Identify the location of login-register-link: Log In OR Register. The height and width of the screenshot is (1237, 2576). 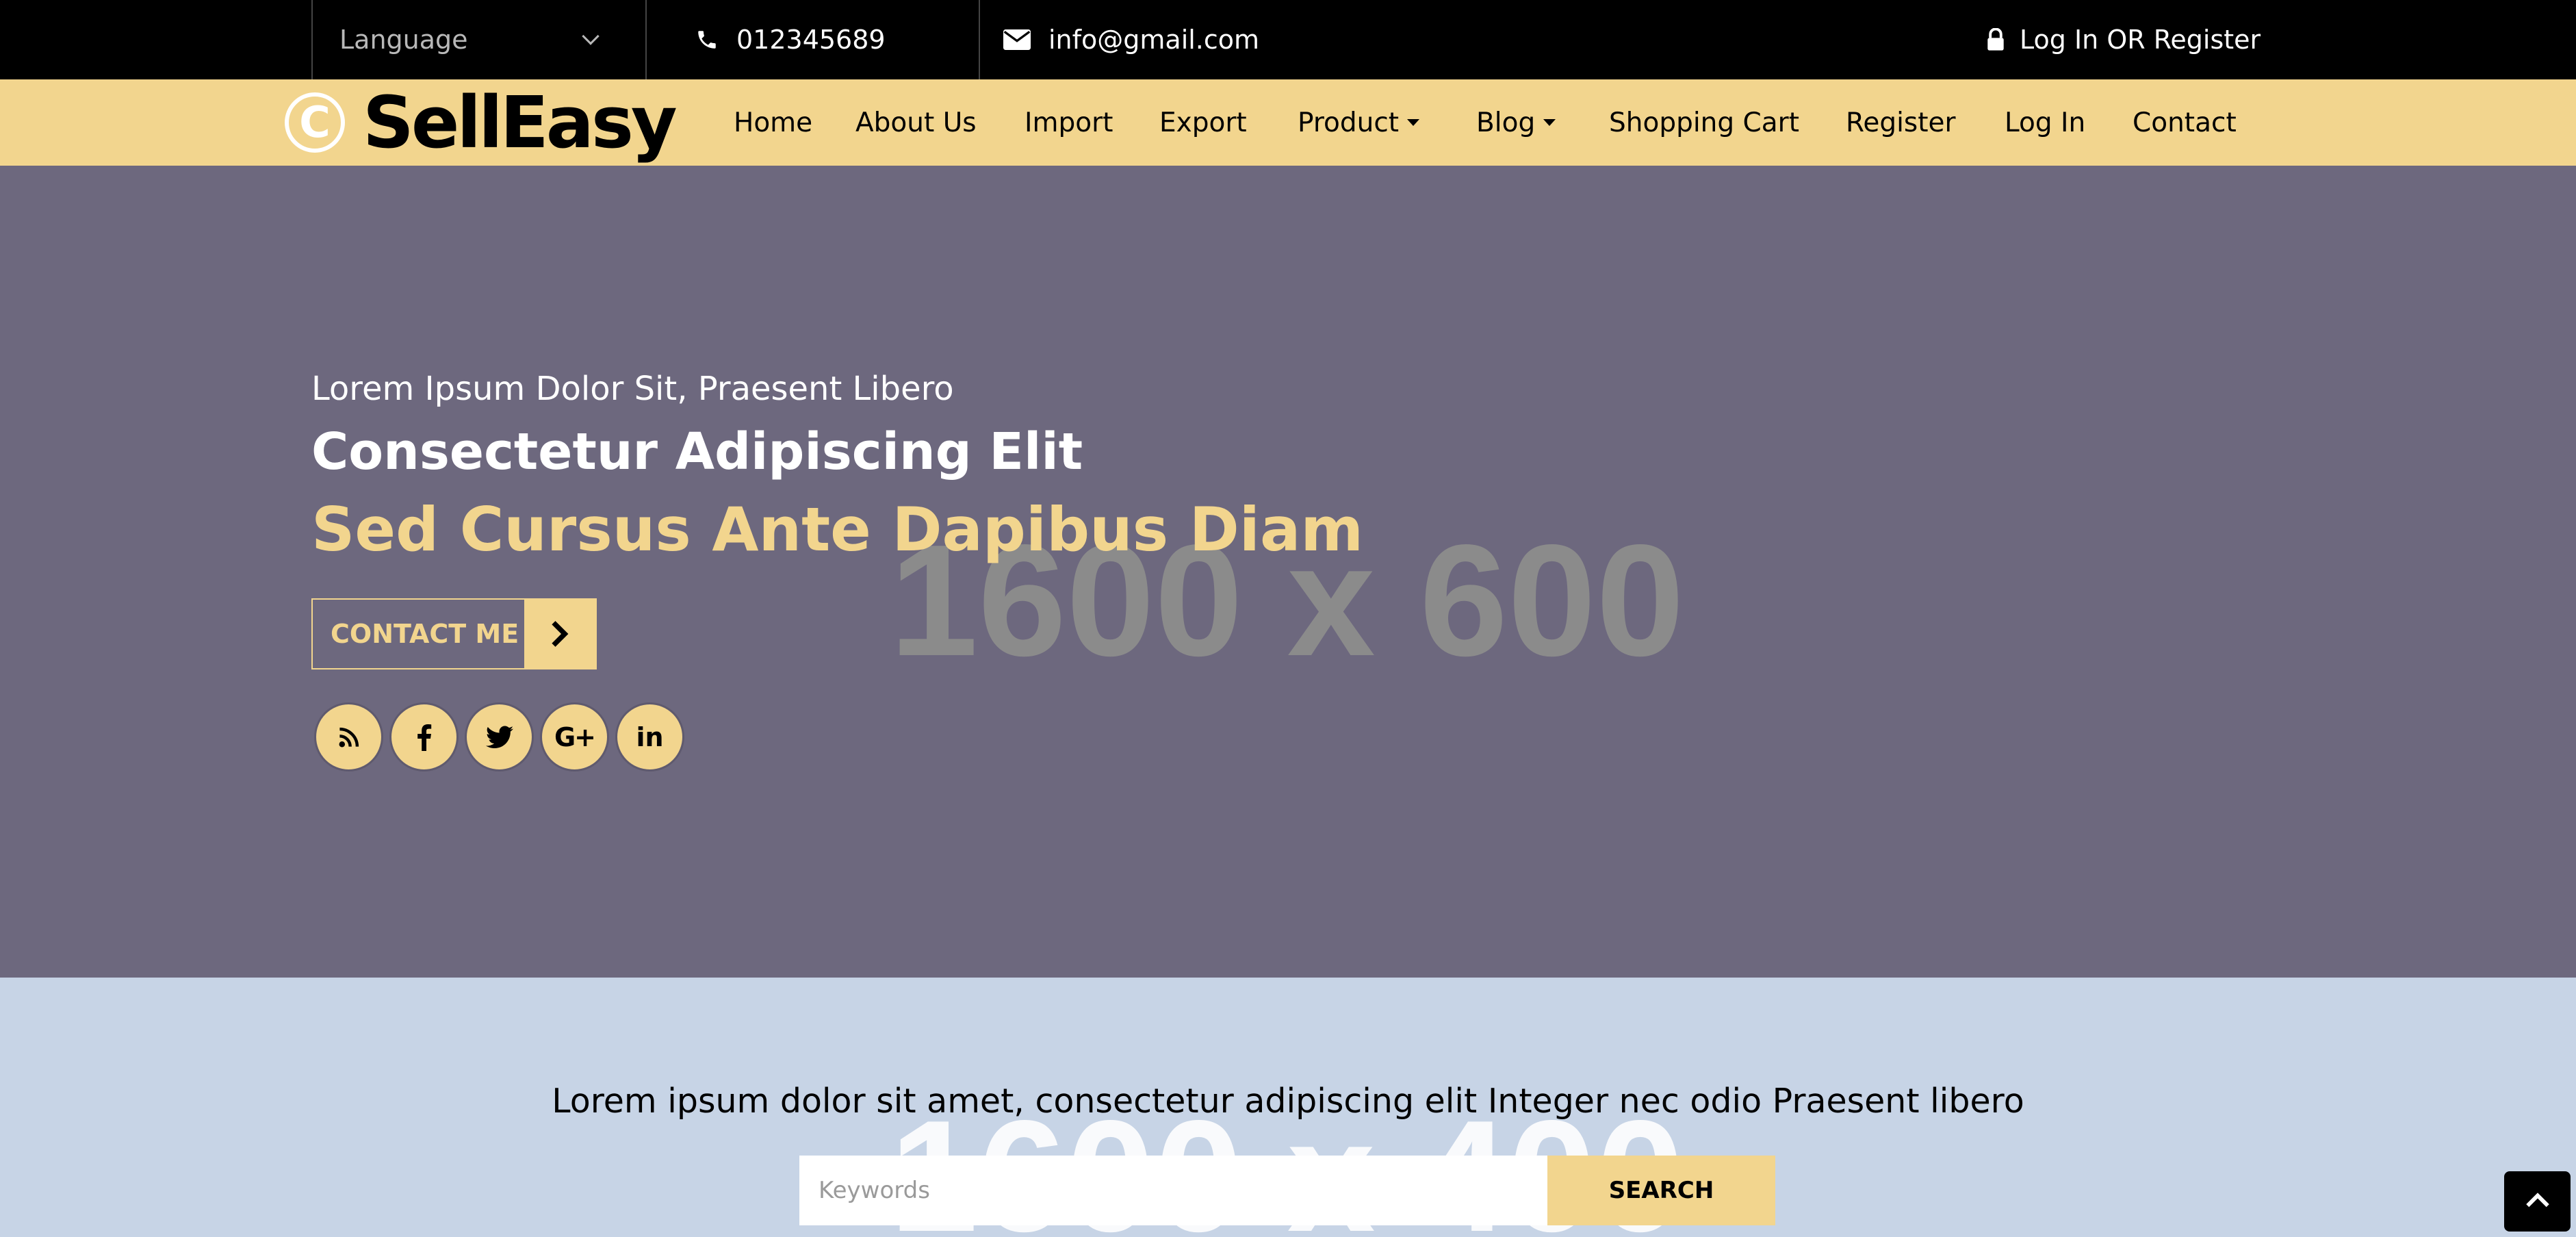
(2124, 39).